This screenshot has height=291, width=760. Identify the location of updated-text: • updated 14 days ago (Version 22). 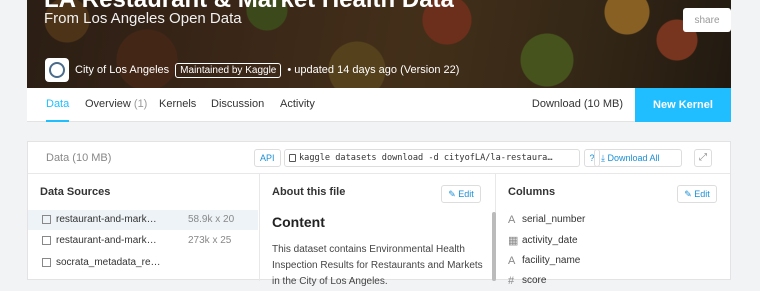
(373, 70).